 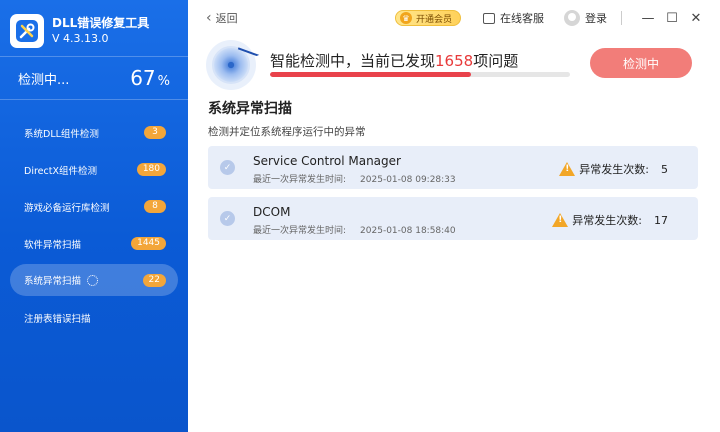 What do you see at coordinates (80, 38) in the screenshot?
I see `app-version: V 4.3.13.0` at bounding box center [80, 38].